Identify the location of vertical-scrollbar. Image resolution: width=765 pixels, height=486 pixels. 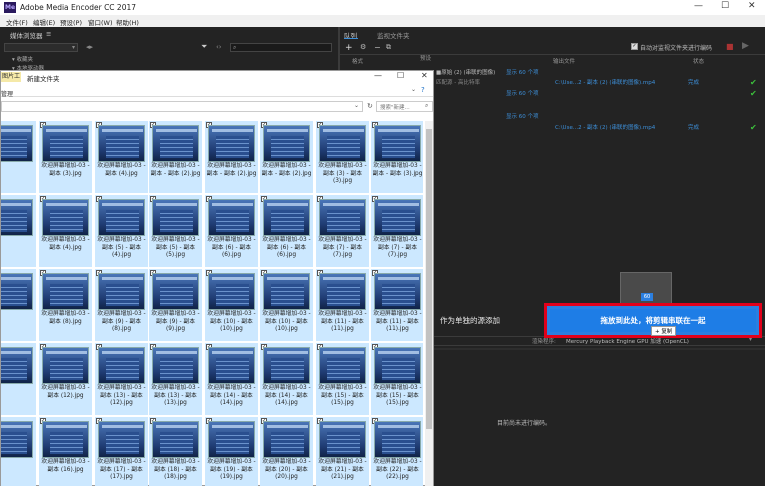
(429, 303).